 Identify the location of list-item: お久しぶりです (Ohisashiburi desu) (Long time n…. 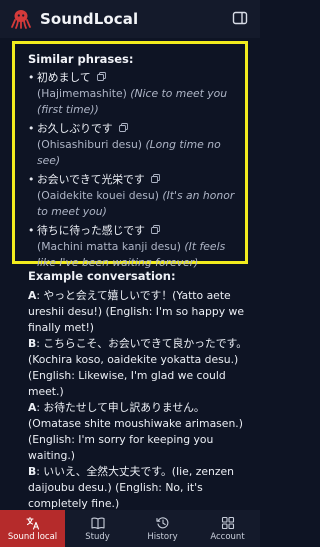
(131, 145).